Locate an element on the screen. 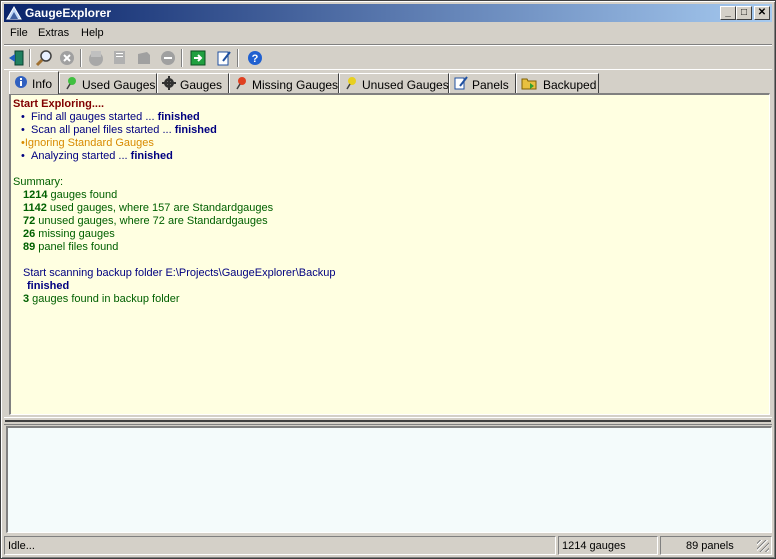 The height and width of the screenshot is (559, 776). yellow-pin-icon is located at coordinates (351, 83).